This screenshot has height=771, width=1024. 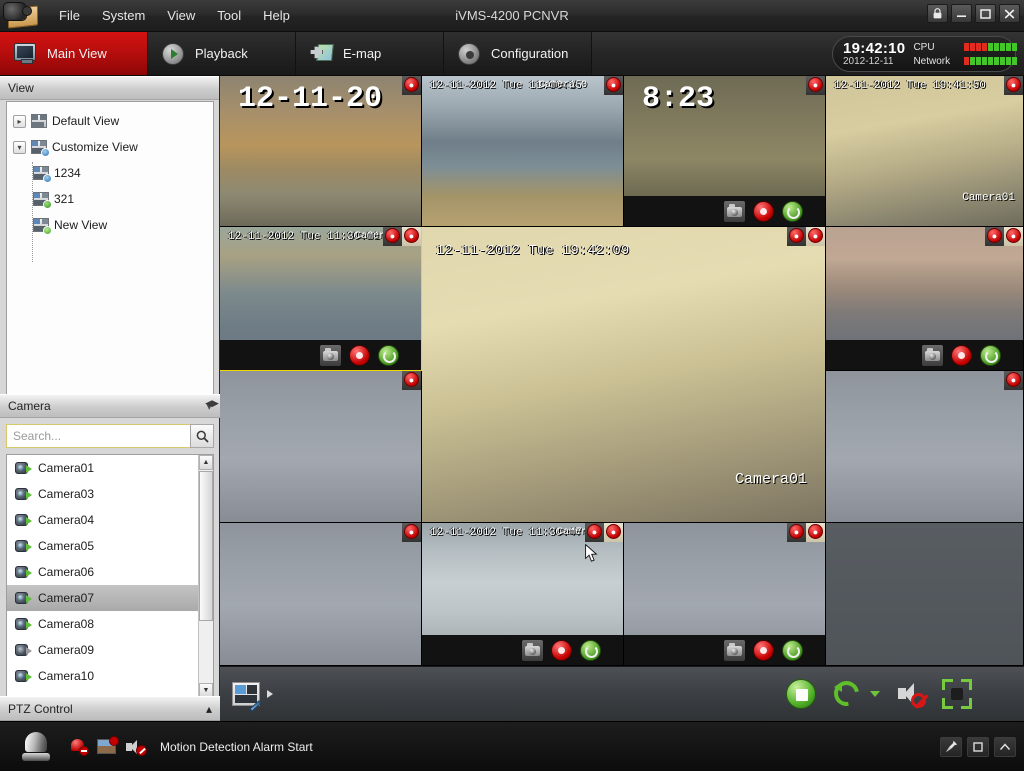 I want to click on tree-item-321: 321, so click(x=110, y=199).